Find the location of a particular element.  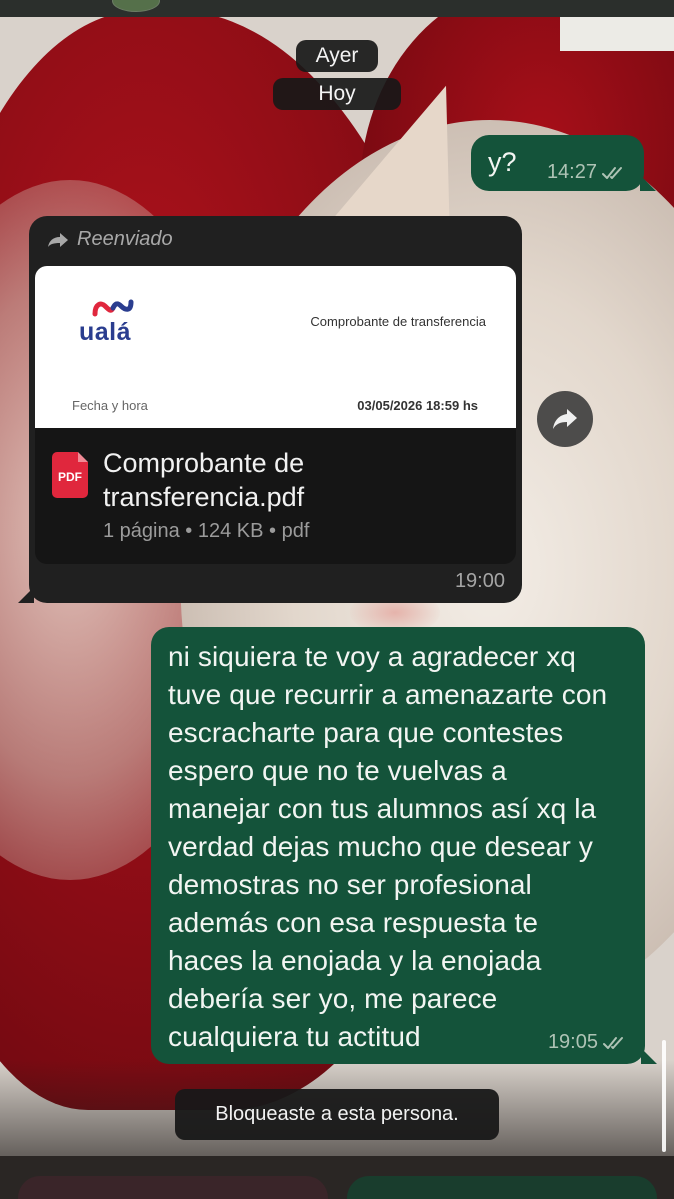

message-meta: 14:27 is located at coordinates (587, 172).